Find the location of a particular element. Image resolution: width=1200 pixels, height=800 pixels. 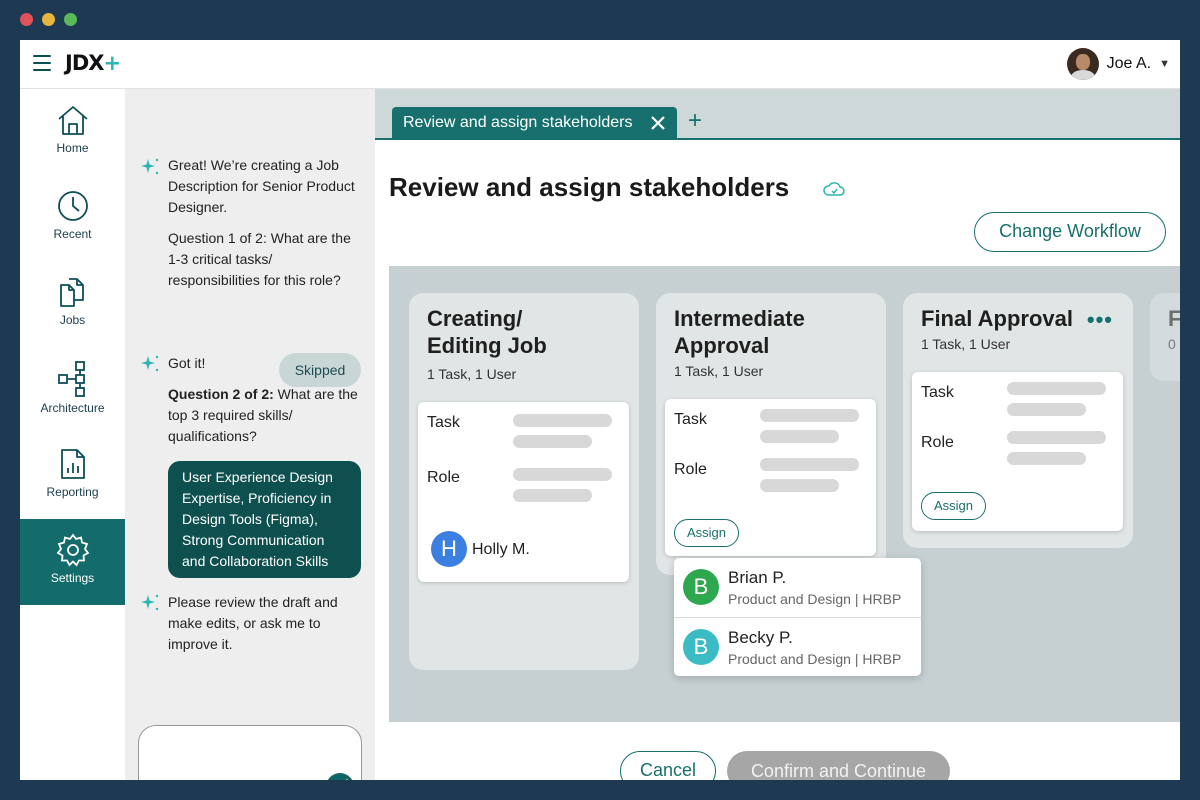

app-logo: JDX+ is located at coordinates (93, 63).